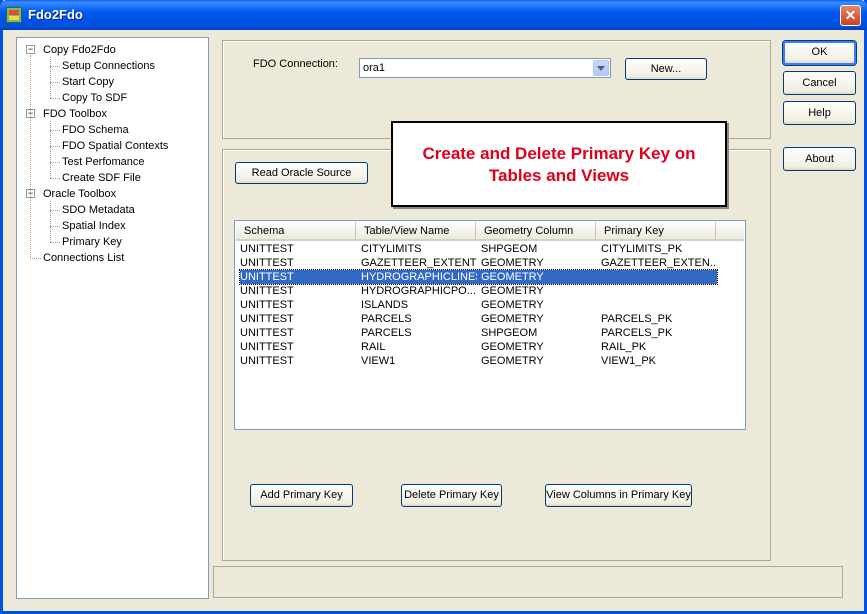  What do you see at coordinates (819, 53) in the screenshot?
I see `ok-button: OK` at bounding box center [819, 53].